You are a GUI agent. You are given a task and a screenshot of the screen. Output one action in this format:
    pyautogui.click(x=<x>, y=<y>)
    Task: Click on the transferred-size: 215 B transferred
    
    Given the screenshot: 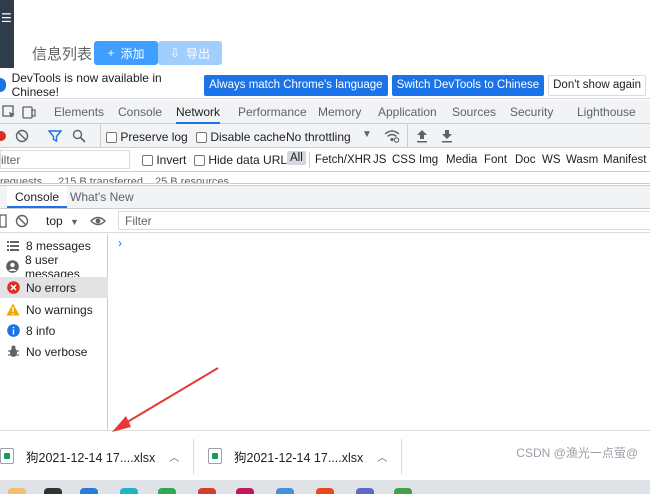 What is the action you would take?
    pyautogui.click(x=100, y=180)
    